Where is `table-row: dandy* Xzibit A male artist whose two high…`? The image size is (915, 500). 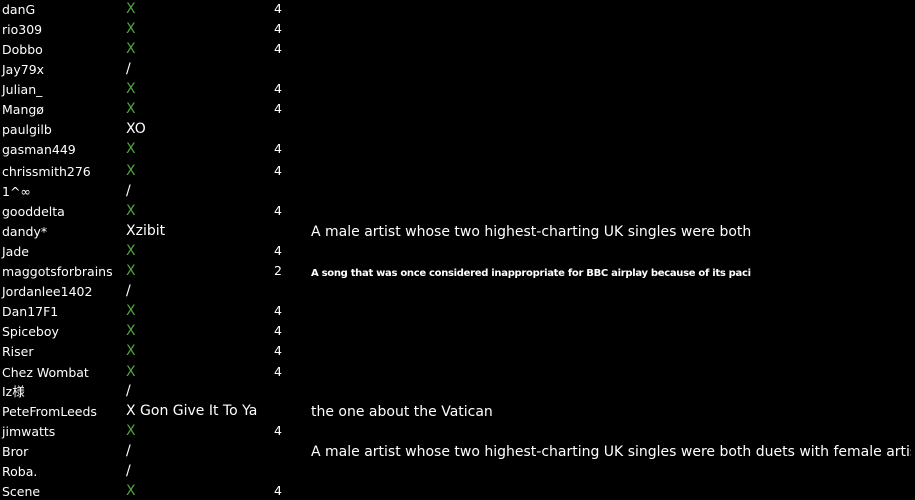
table-row: dandy* Xzibit A male artist whose two high… is located at coordinates (457, 232).